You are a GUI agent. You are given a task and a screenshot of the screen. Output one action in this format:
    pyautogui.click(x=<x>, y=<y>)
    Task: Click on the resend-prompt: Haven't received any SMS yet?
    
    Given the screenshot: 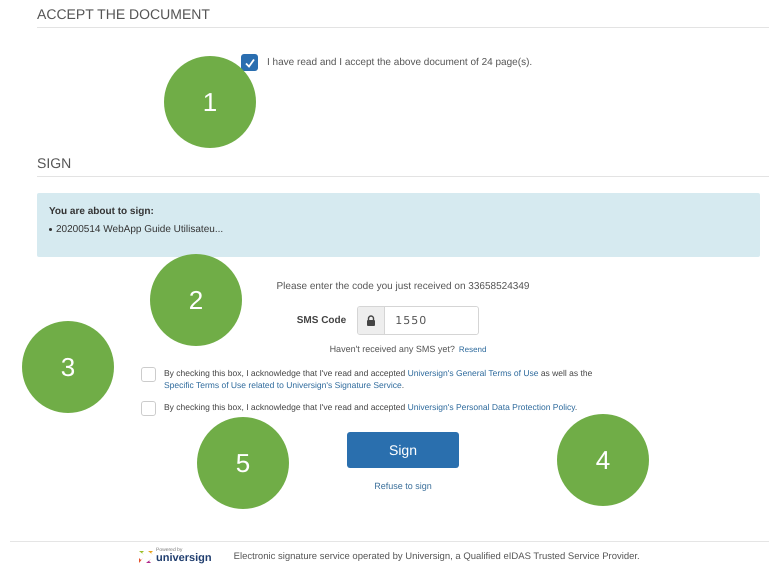 What is the action you would take?
    pyautogui.click(x=392, y=349)
    